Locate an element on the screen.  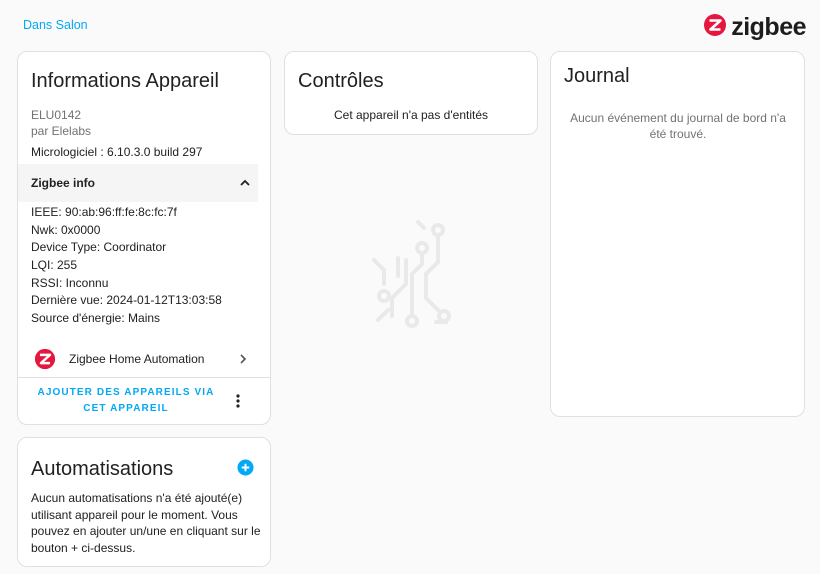
zigbee-info-toggle: Zigbee info is located at coordinates (138, 183).